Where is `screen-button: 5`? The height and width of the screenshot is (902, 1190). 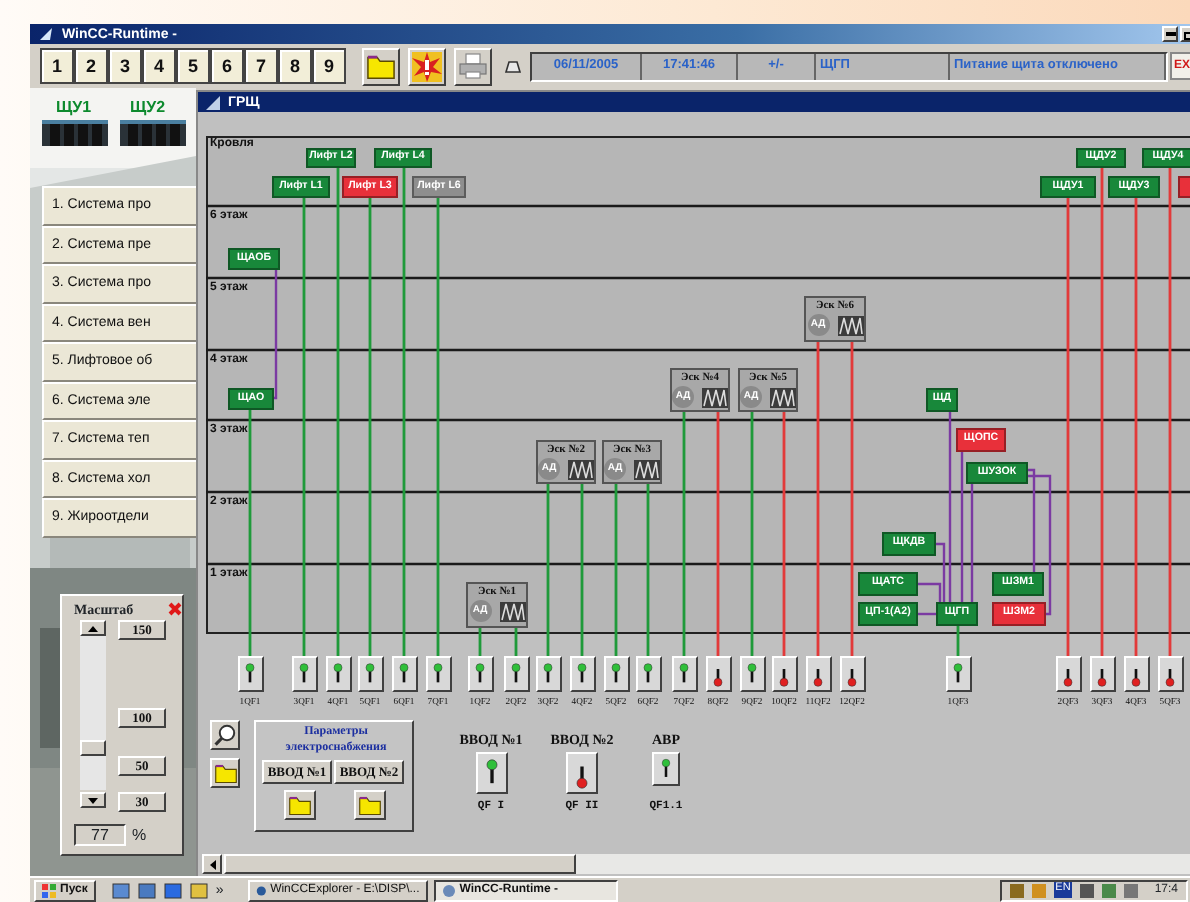
screen-button: 5 is located at coordinates (193, 66).